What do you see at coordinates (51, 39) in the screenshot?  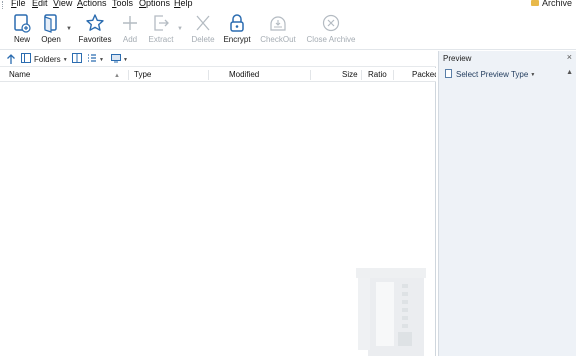 I see `open-label: Open` at bounding box center [51, 39].